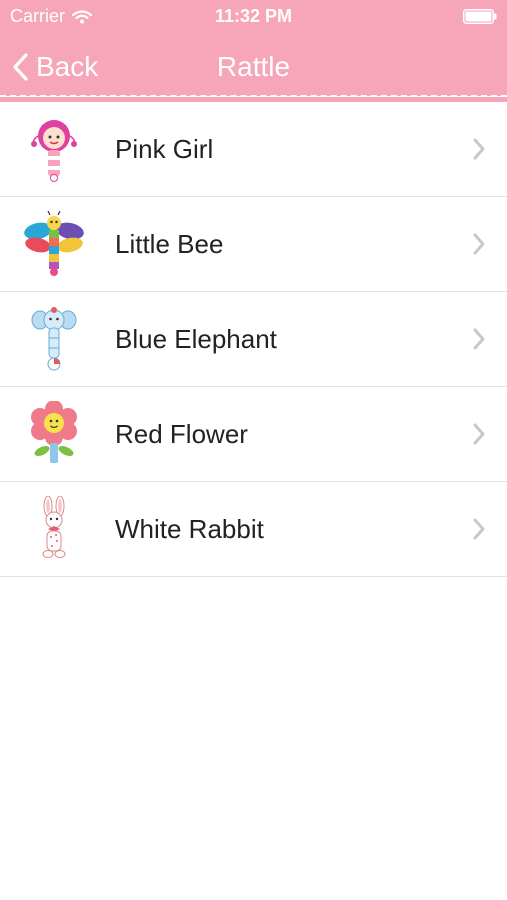 The width and height of the screenshot is (507, 900). I want to click on list-item-blue-elephant: Blue Elephant, so click(253, 339).